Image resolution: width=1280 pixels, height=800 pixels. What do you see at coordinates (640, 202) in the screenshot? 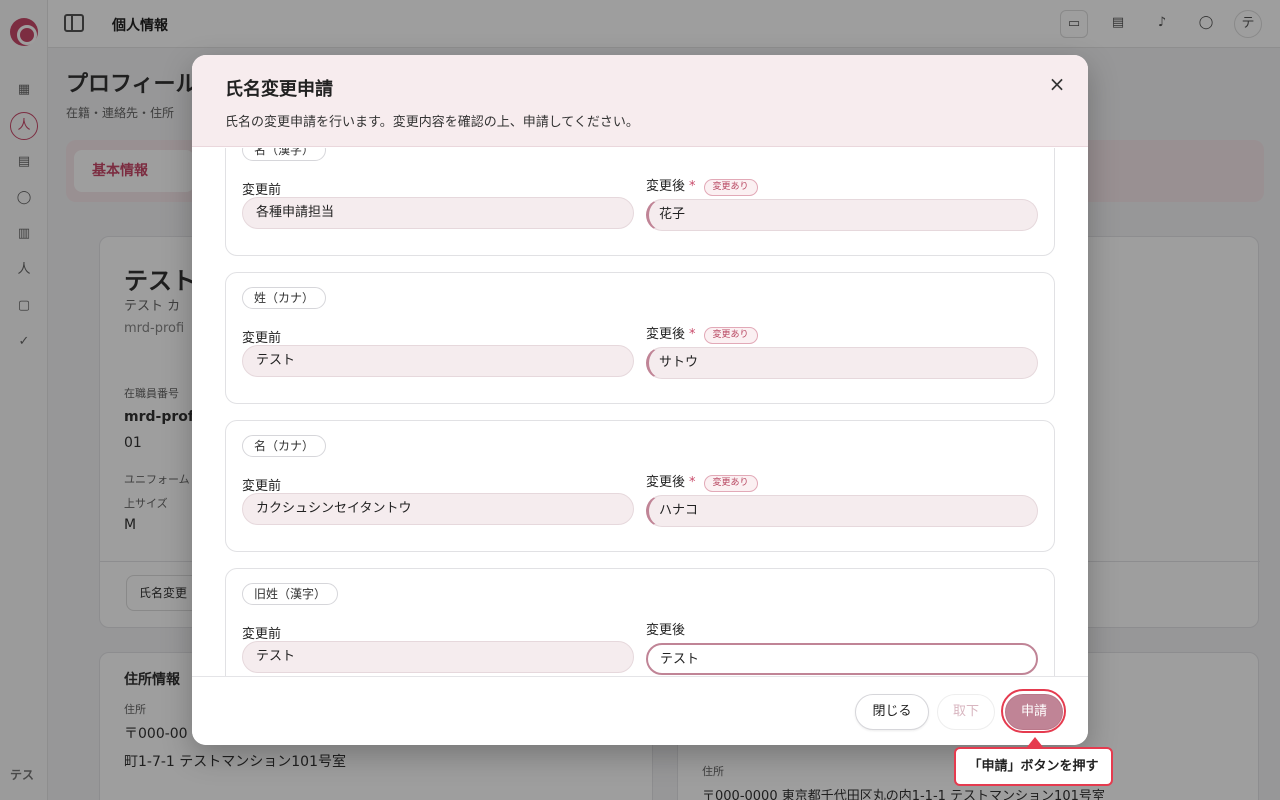
I see `section-first-name-kanji: 名（漢字） 変更前 変更後 * 変更あり 各種申請担当 花子` at bounding box center [640, 202].